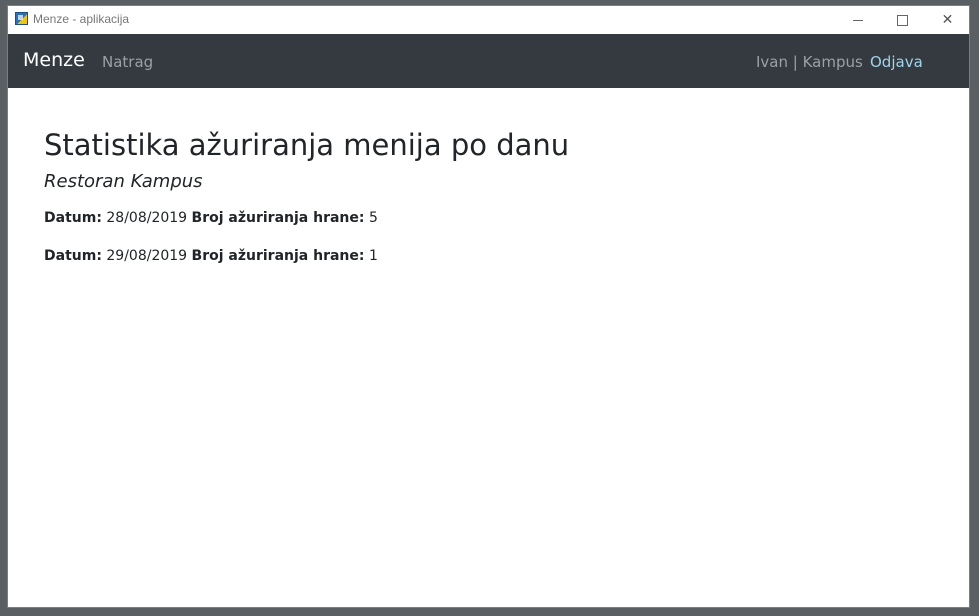 This screenshot has height=616, width=979. What do you see at coordinates (123, 181) in the screenshot?
I see `restaurant-name: Restoran Kampus` at bounding box center [123, 181].